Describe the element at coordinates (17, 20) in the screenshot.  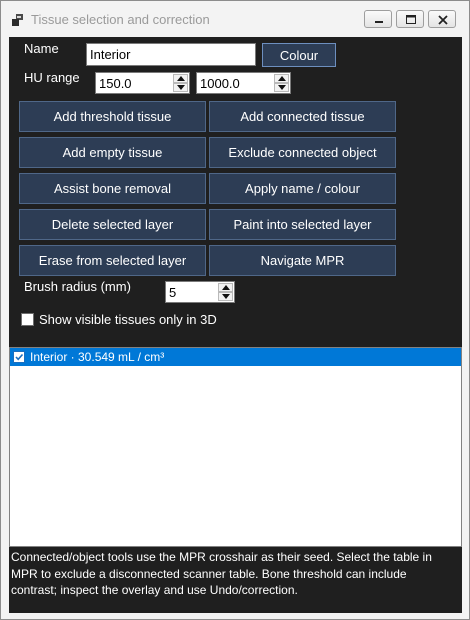
I see `app-icon` at that location.